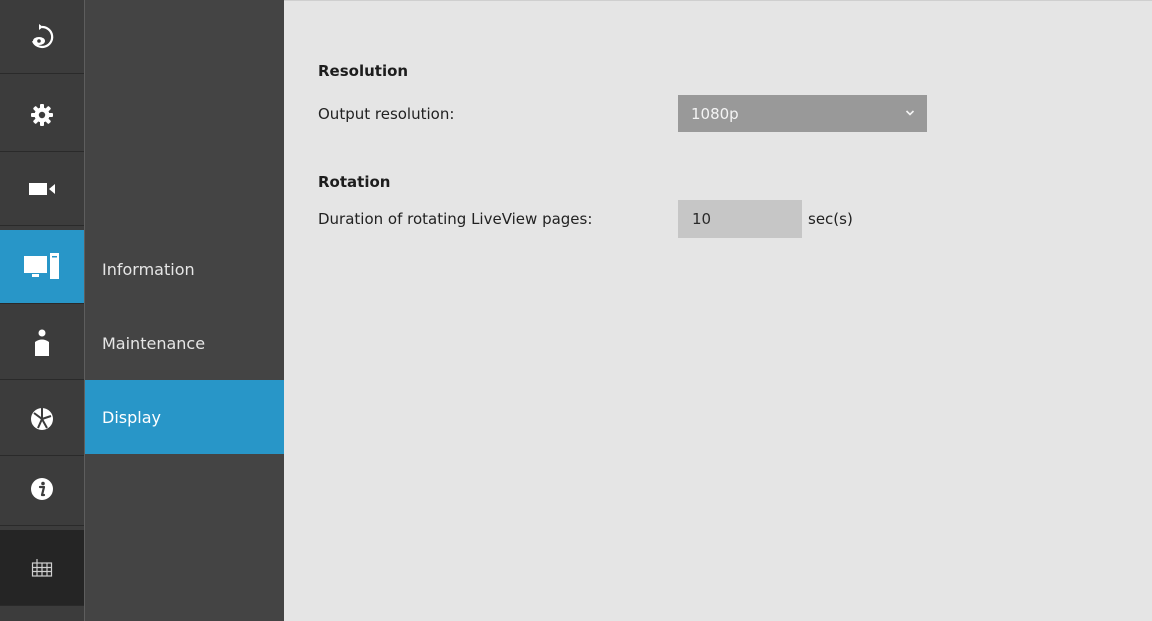  I want to click on camera-icon, so click(42, 188).